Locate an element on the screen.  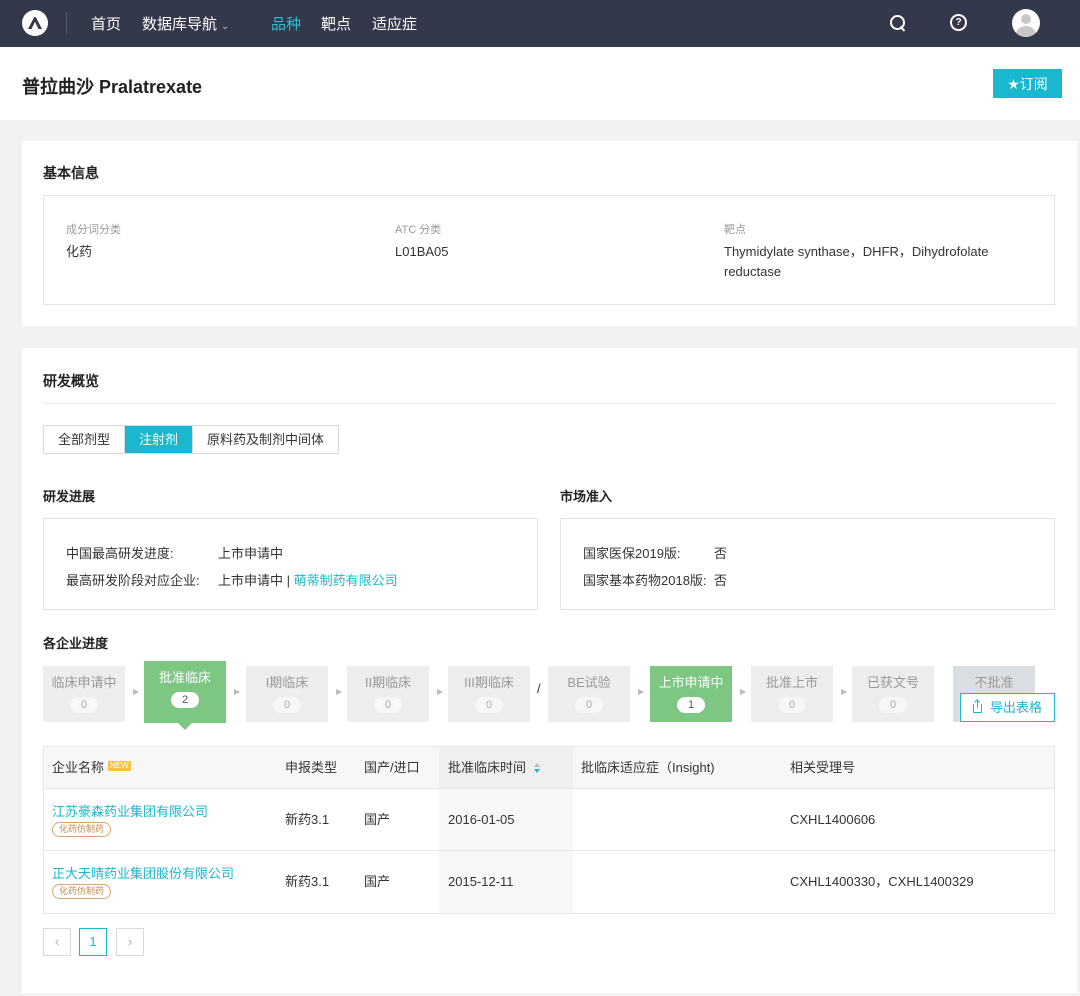
edl-label: 国家基本药物2018版: is located at coordinates (645, 580).